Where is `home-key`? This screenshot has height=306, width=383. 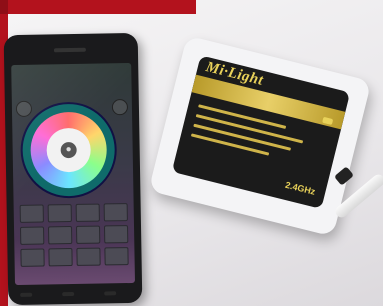
home-key is located at coordinates (68, 294).